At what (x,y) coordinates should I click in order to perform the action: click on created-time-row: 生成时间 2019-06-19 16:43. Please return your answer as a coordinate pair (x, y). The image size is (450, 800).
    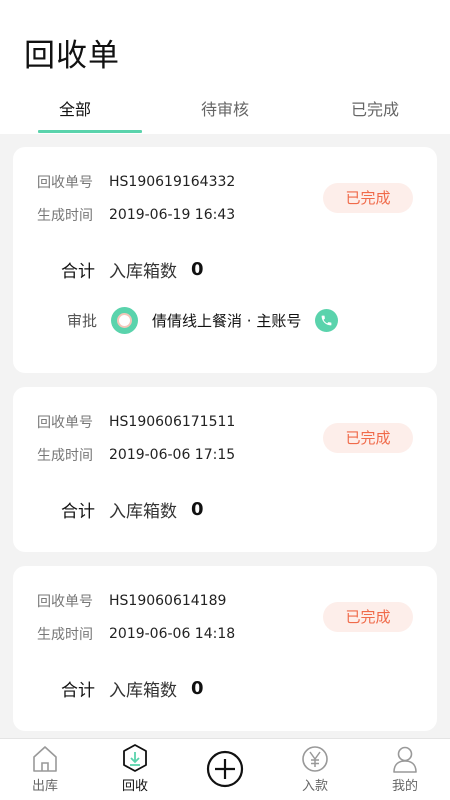
    Looking at the image, I should click on (136, 215).